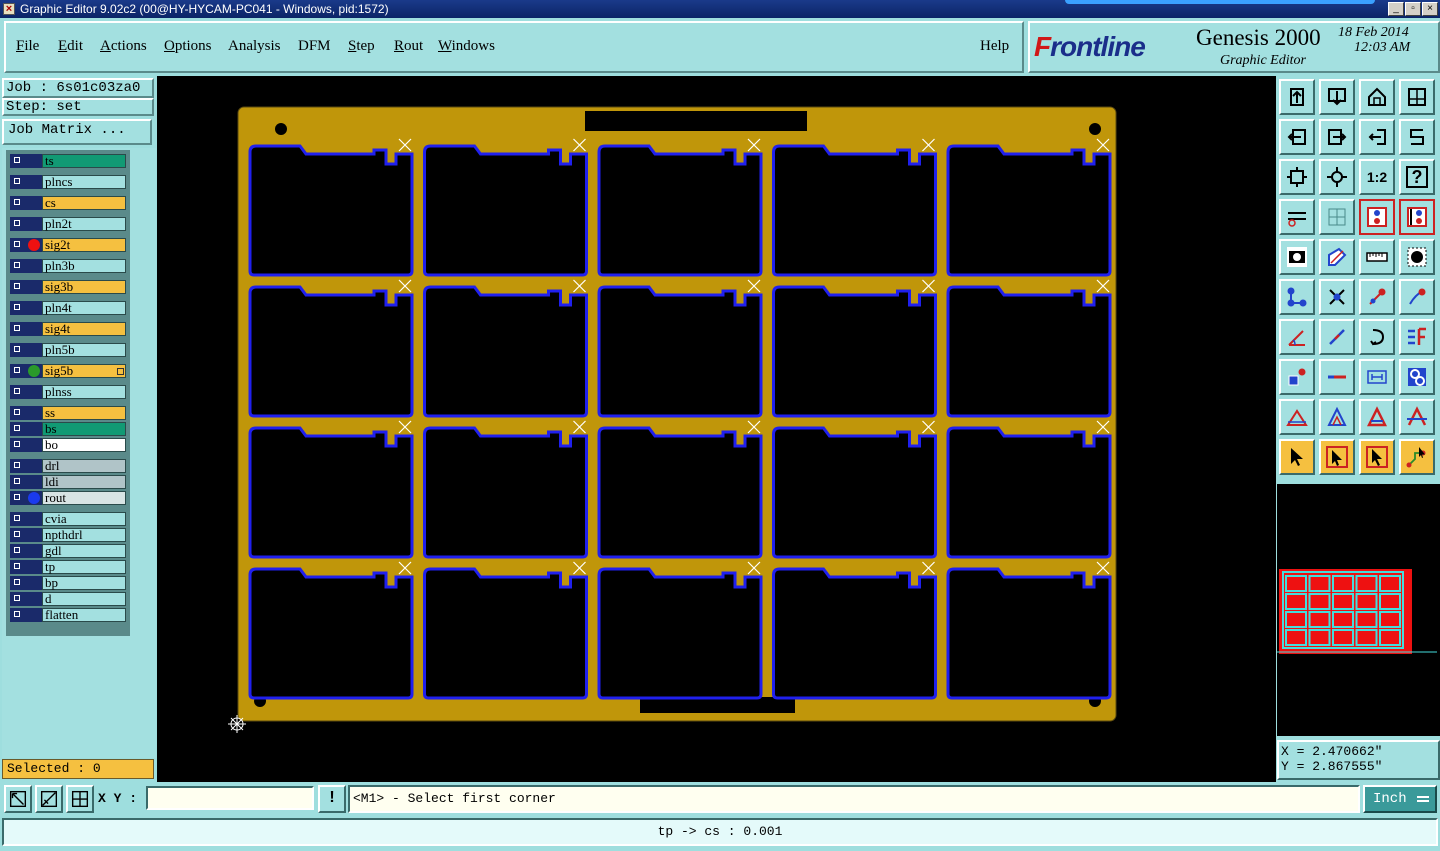 This screenshot has width=1440, height=851. I want to click on layer-row: rout, so click(68, 498).